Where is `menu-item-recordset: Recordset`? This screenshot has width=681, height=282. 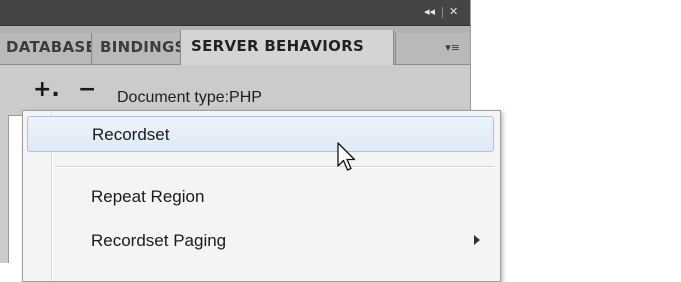 menu-item-recordset: Recordset is located at coordinates (260, 134).